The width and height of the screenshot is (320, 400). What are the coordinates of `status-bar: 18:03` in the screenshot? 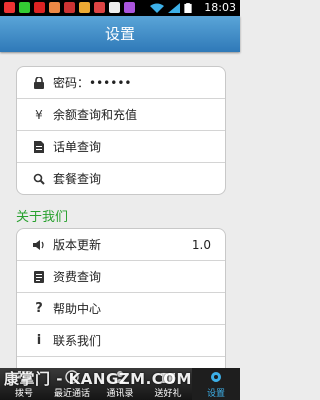 It's located at (120, 8).